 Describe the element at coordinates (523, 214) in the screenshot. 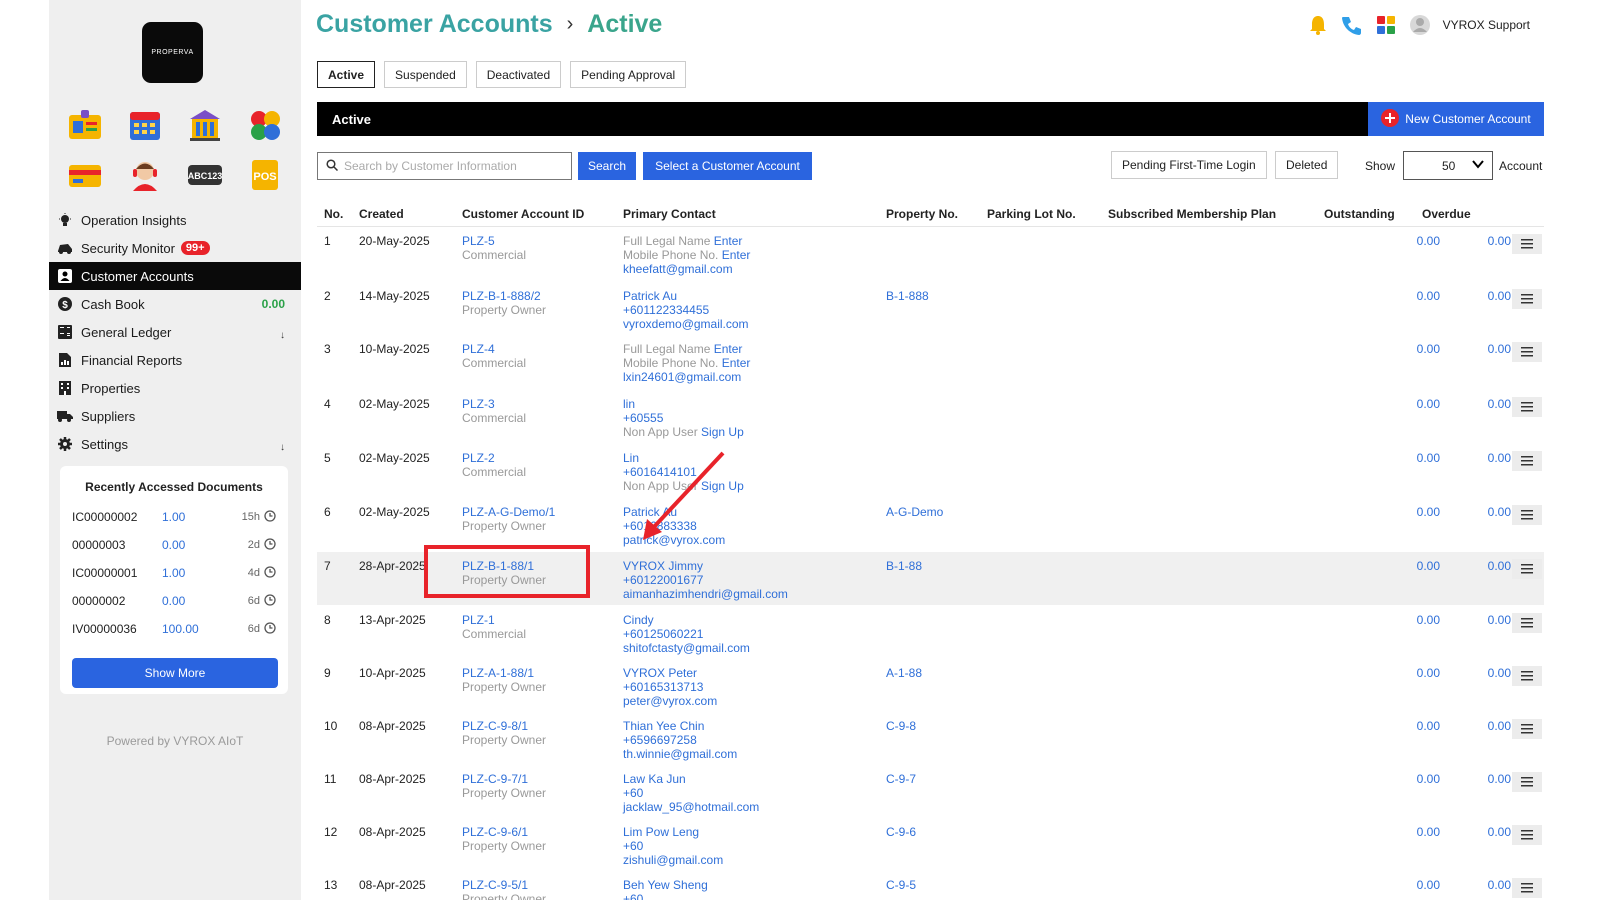

I see `column-header-account-id: Customer Account ID` at that location.